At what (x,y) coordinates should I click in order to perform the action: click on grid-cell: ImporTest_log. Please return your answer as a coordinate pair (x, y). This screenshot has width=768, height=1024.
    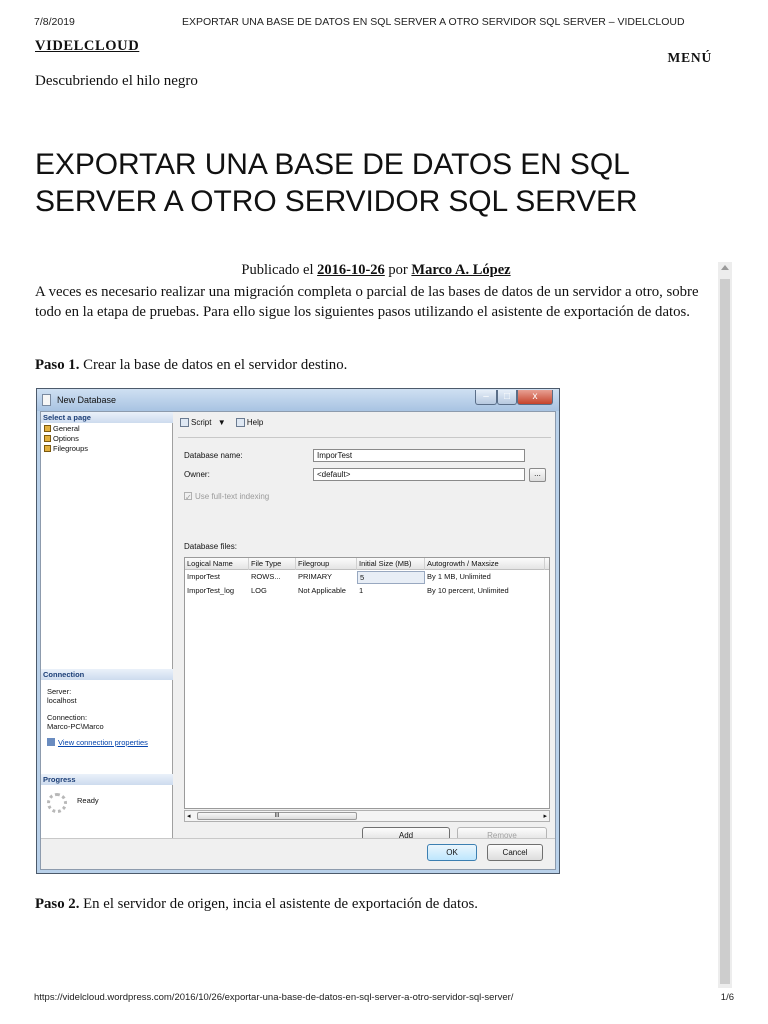
    Looking at the image, I should click on (211, 590).